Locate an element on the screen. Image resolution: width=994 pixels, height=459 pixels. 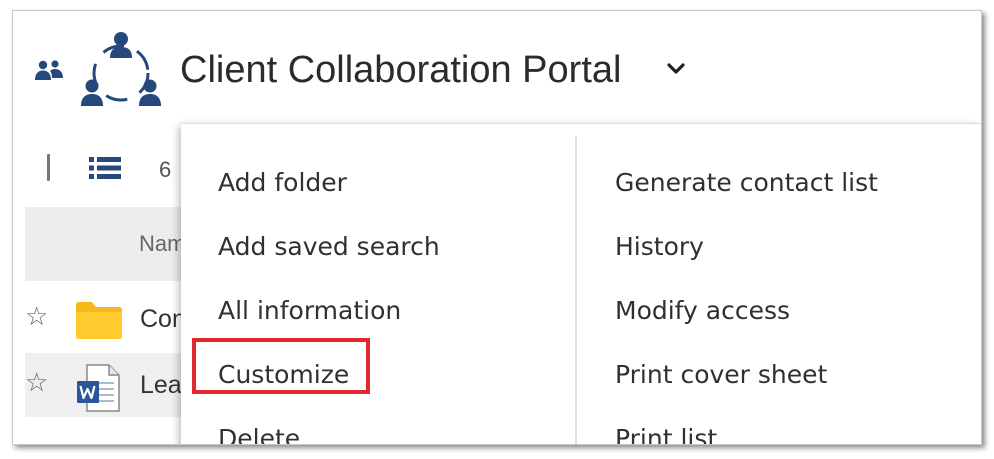
item-count: 6 is located at coordinates (165, 169).